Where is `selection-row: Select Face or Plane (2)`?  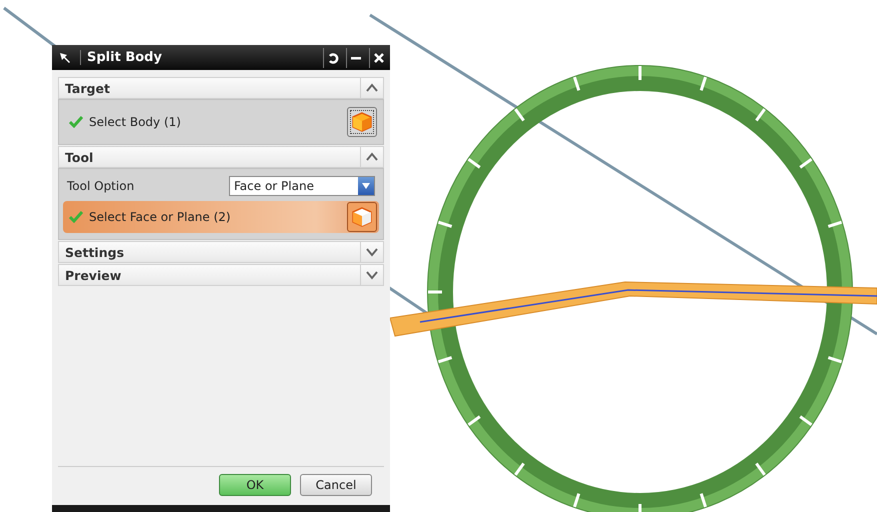 selection-row: Select Face or Plane (2) is located at coordinates (221, 217).